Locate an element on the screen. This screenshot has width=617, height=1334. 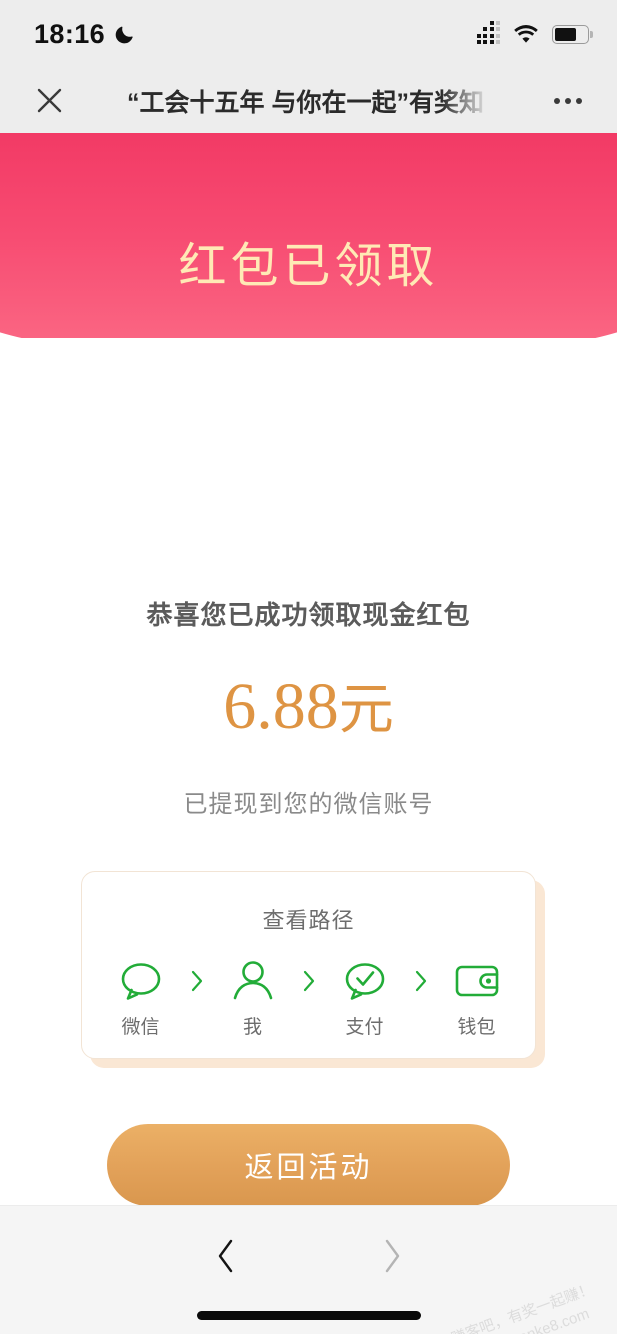
back-to-activity-button: 返回活动 is located at coordinates (308, 1165).